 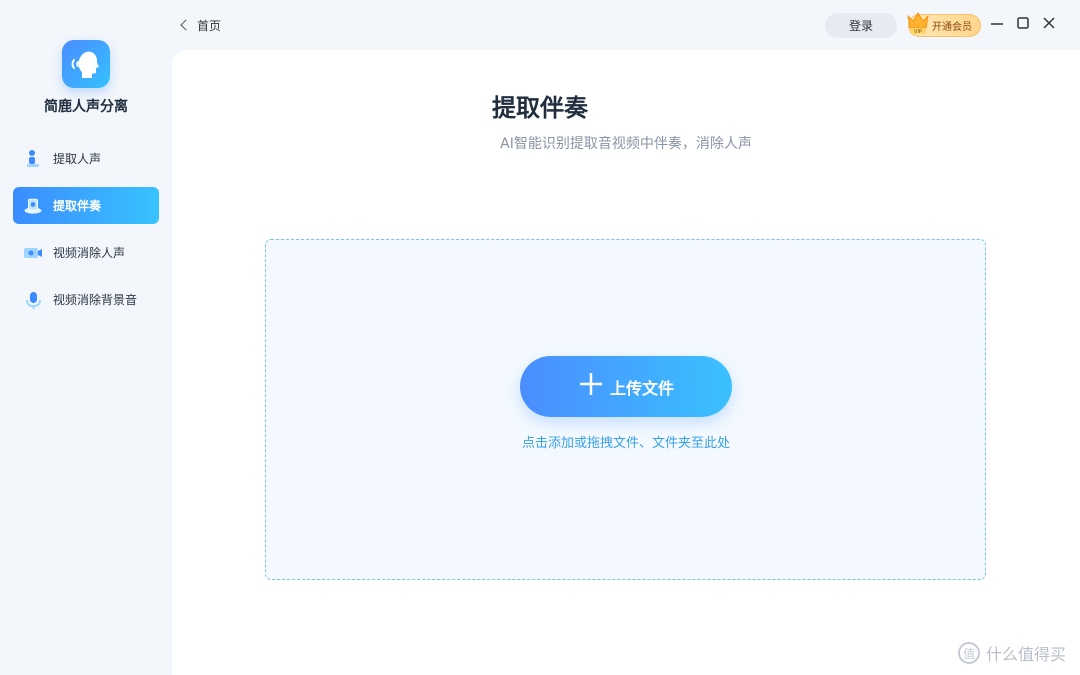 What do you see at coordinates (33, 253) in the screenshot?
I see `video-mute-icon` at bounding box center [33, 253].